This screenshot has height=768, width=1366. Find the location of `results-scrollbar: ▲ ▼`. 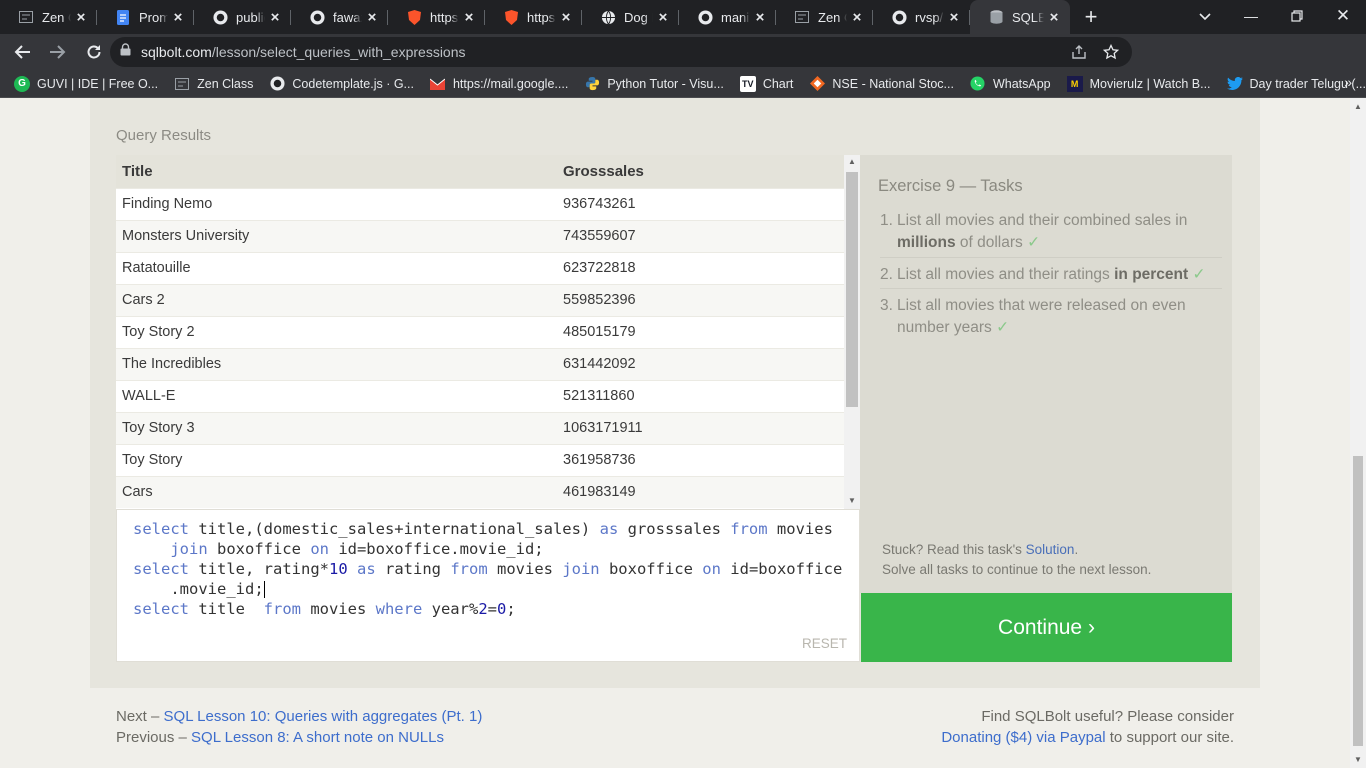

results-scrollbar: ▲ ▼ is located at coordinates (852, 332).